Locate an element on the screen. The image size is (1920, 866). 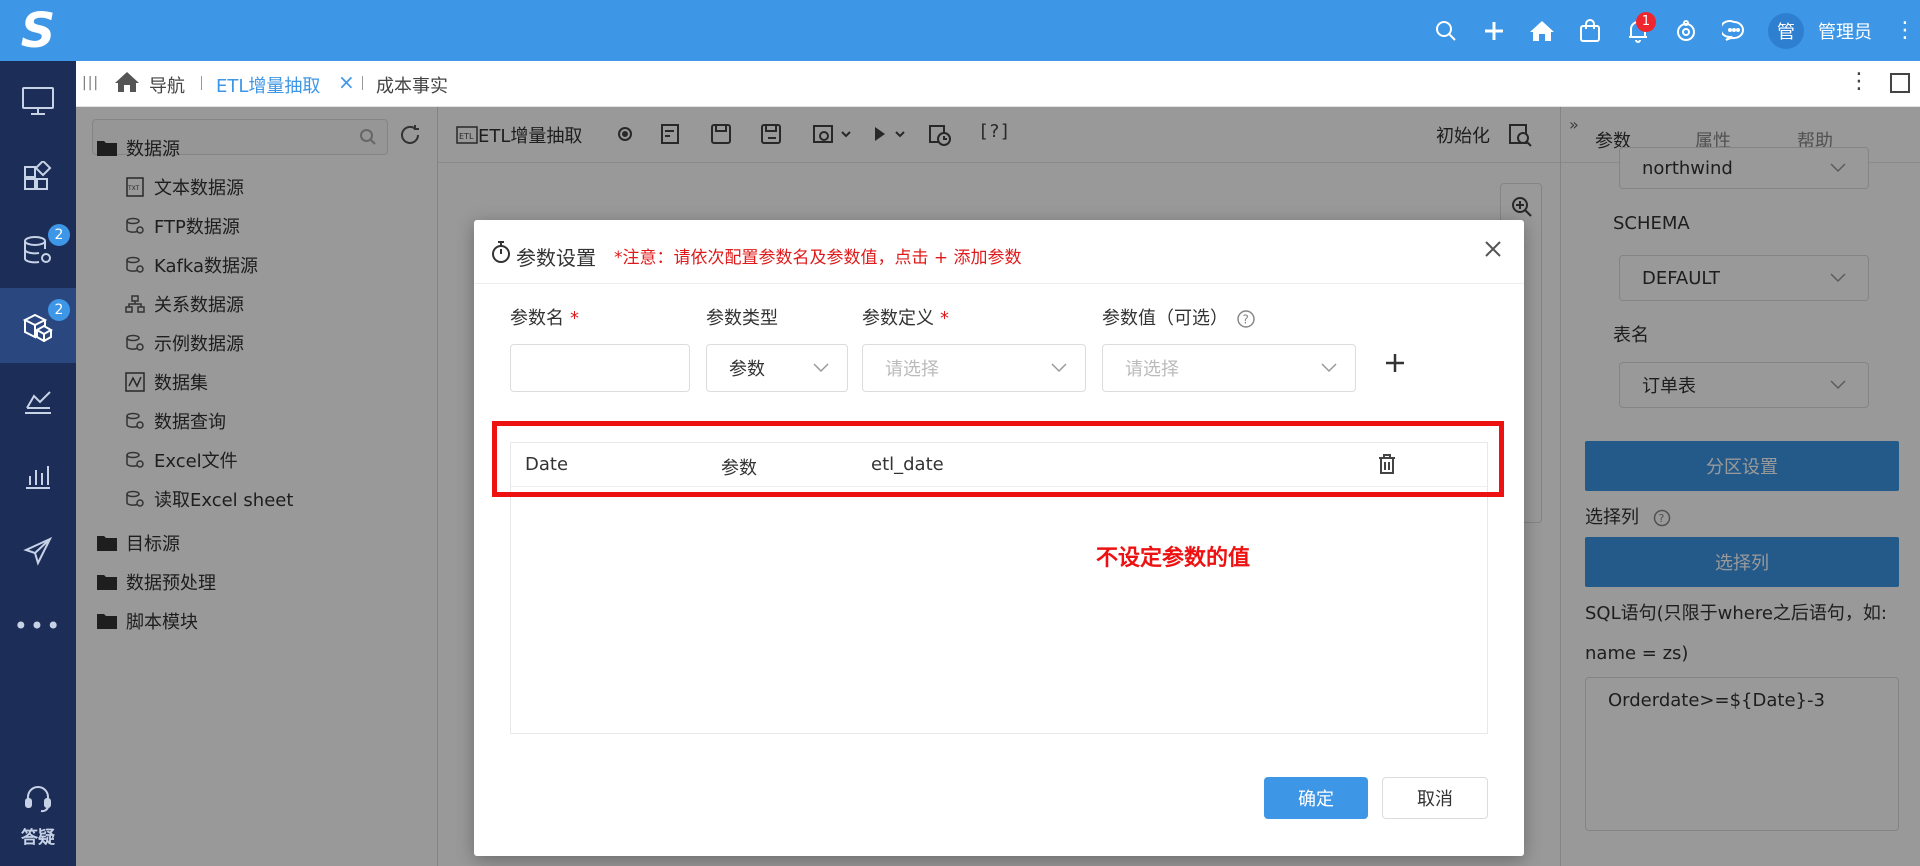
param-value-label-text: 参数值（可选） is located at coordinates (1165, 318).